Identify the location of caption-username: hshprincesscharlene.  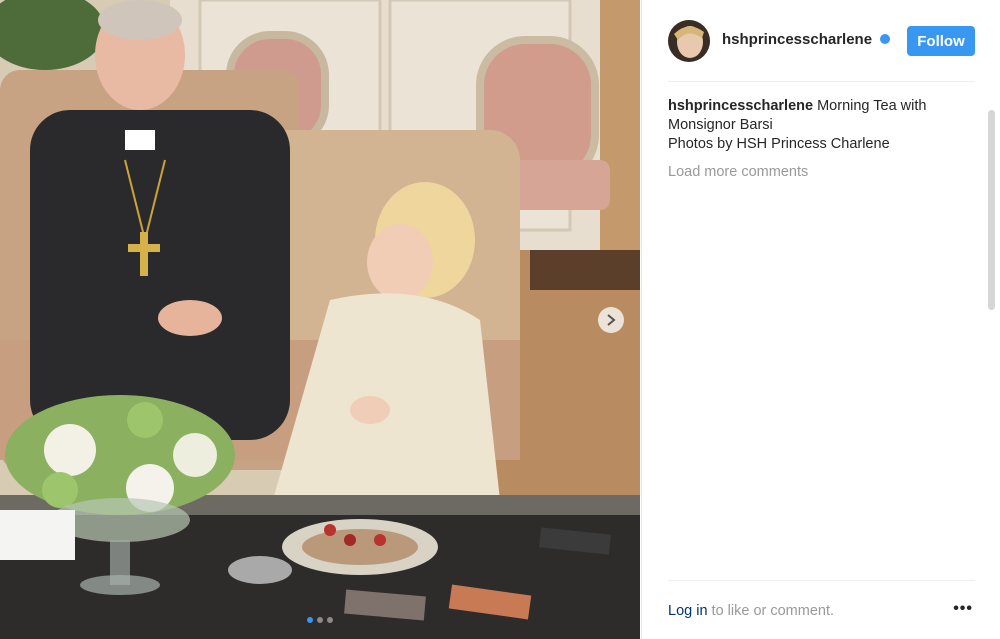
(740, 106).